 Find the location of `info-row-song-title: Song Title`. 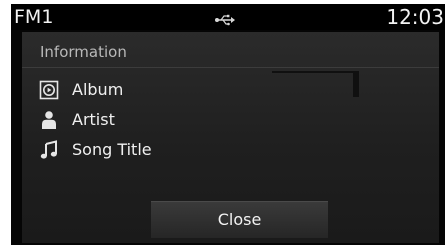

info-row-song-title: Song Title is located at coordinates (189, 150).